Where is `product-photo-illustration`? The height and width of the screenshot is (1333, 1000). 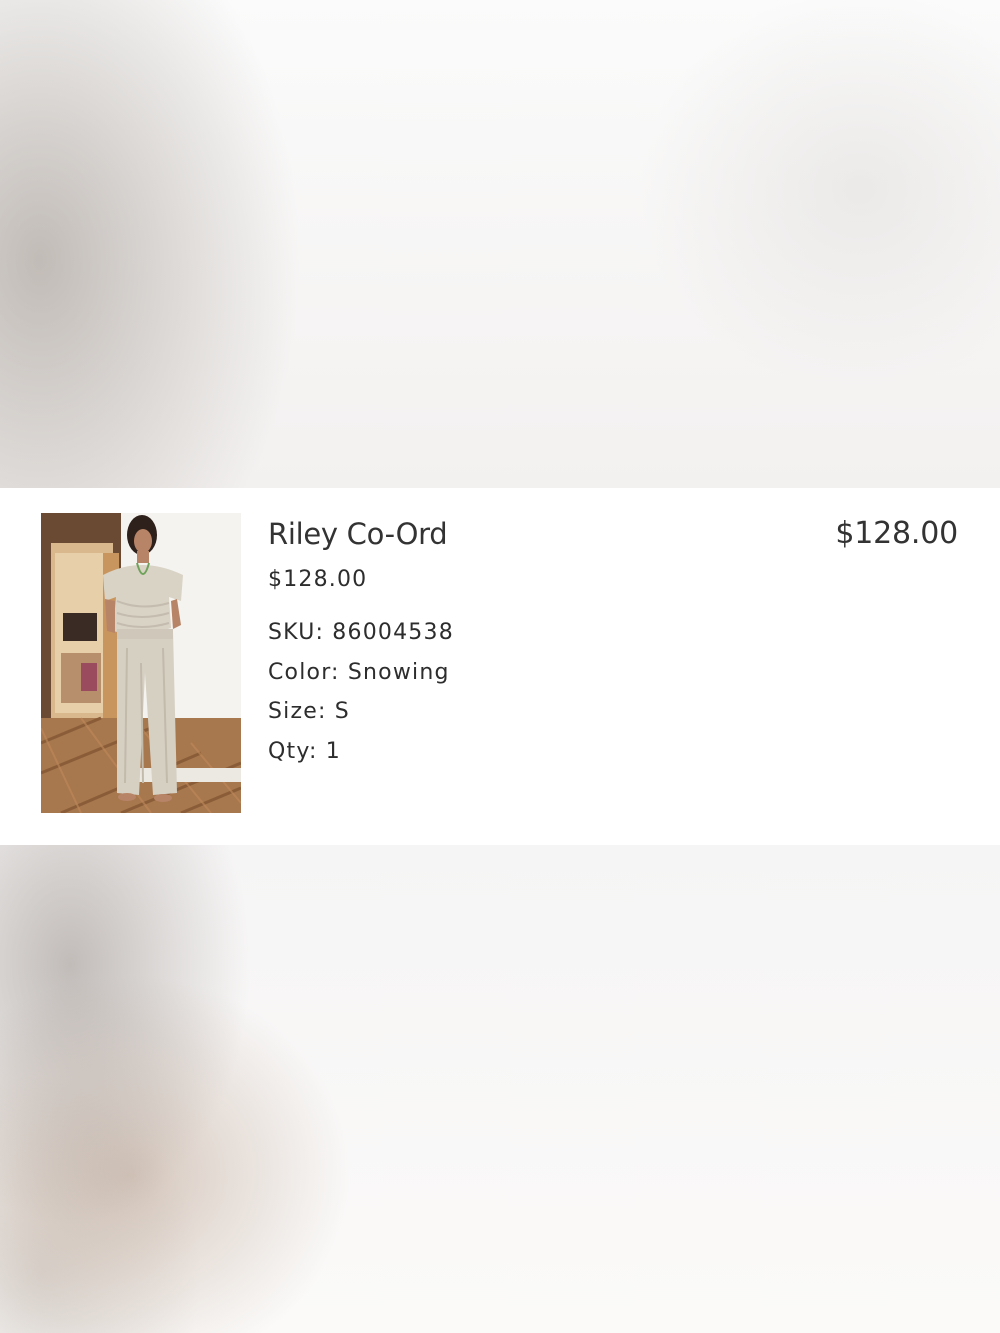 product-photo-illustration is located at coordinates (141, 663).